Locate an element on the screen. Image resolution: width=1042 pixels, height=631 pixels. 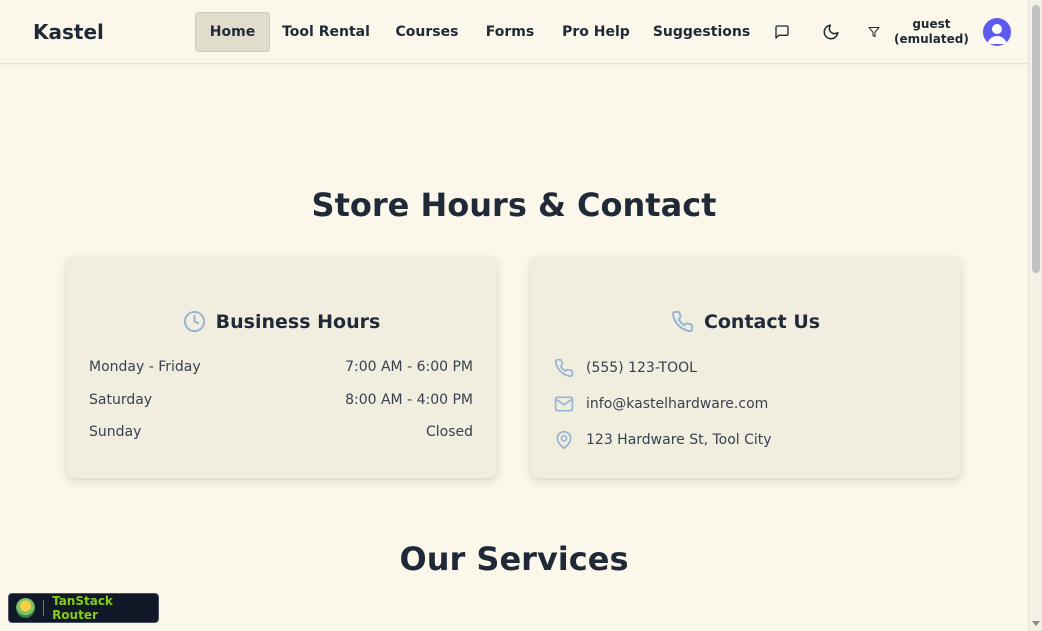
nav-suggestions: Suggestions is located at coordinates (701, 32).